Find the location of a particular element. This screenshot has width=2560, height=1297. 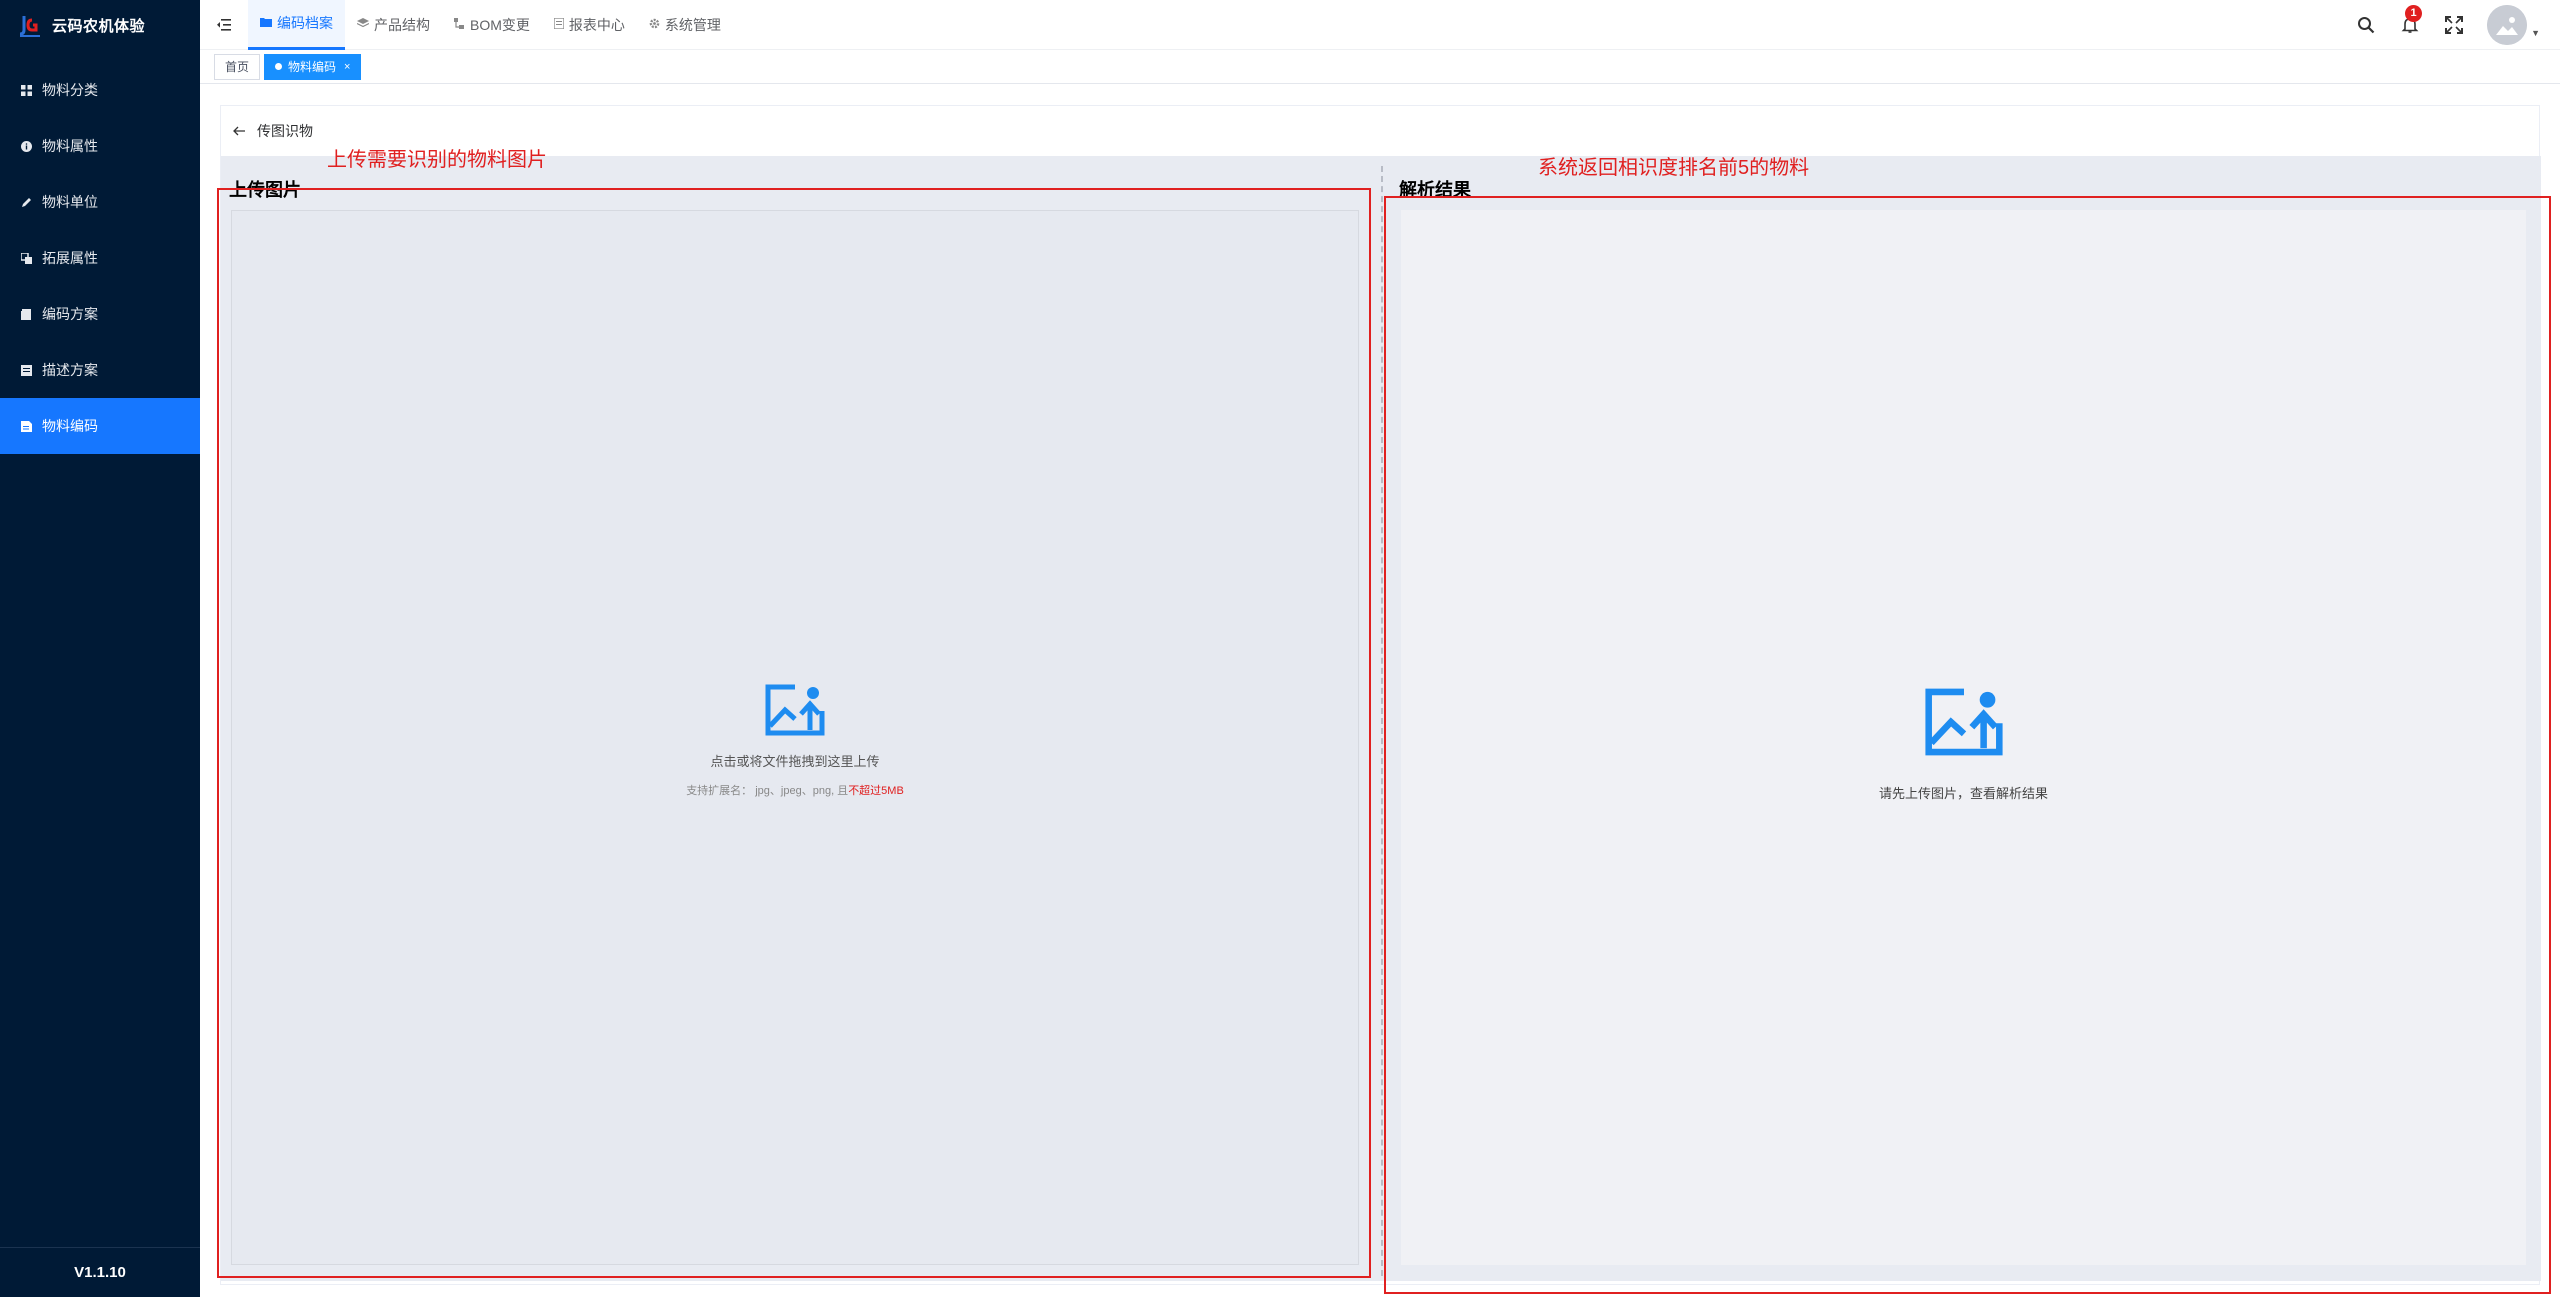

tab-label: 物料编码 is located at coordinates (312, 67).